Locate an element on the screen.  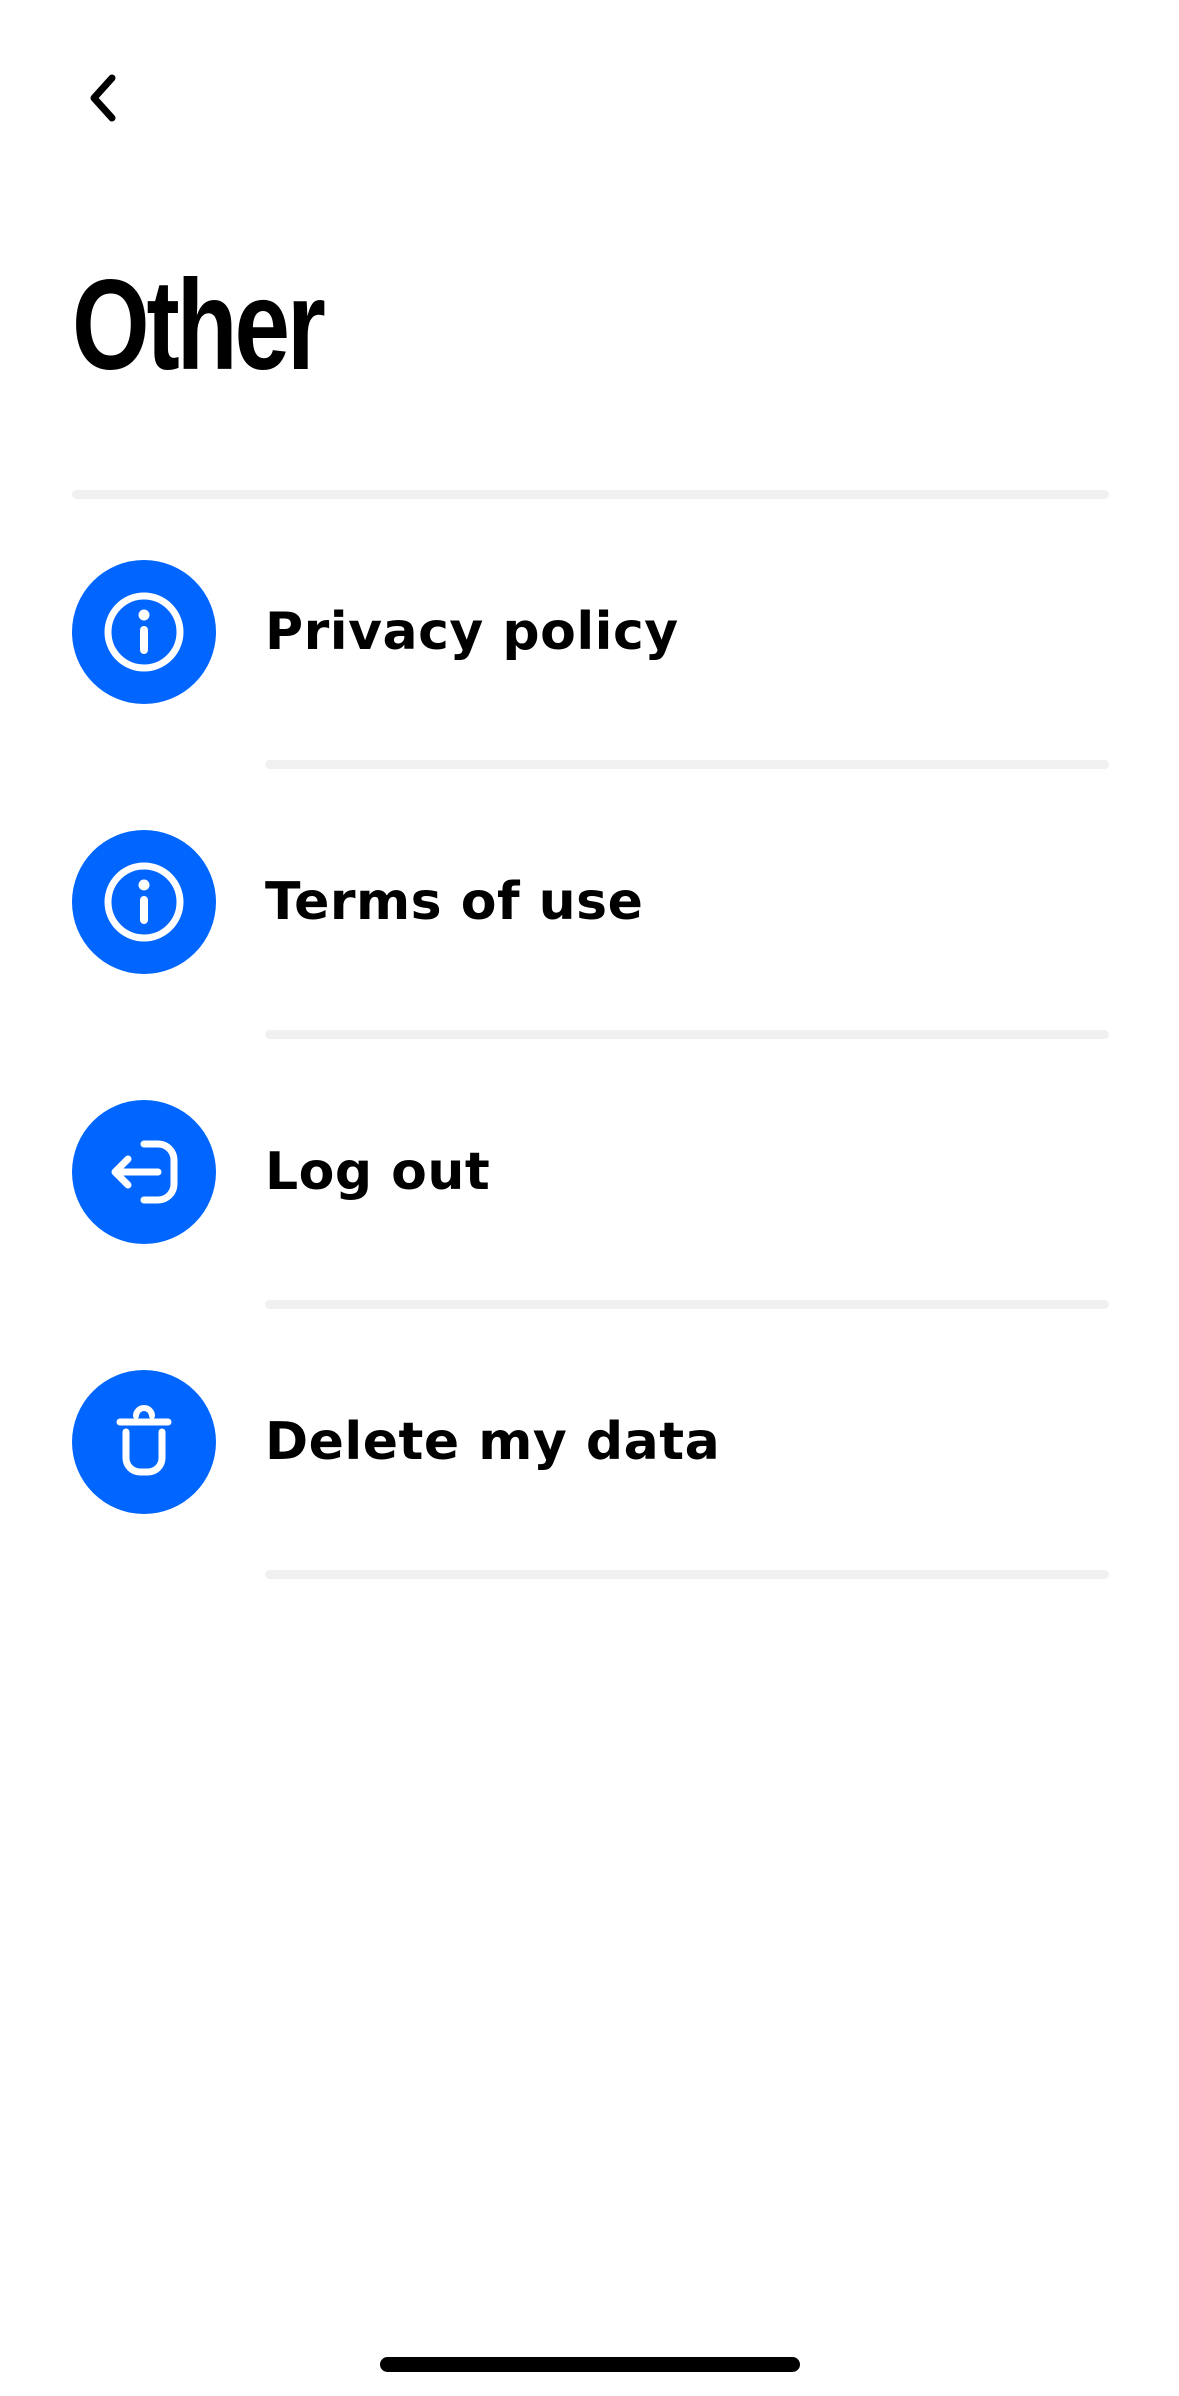
home-indicator is located at coordinates (590, 2364).